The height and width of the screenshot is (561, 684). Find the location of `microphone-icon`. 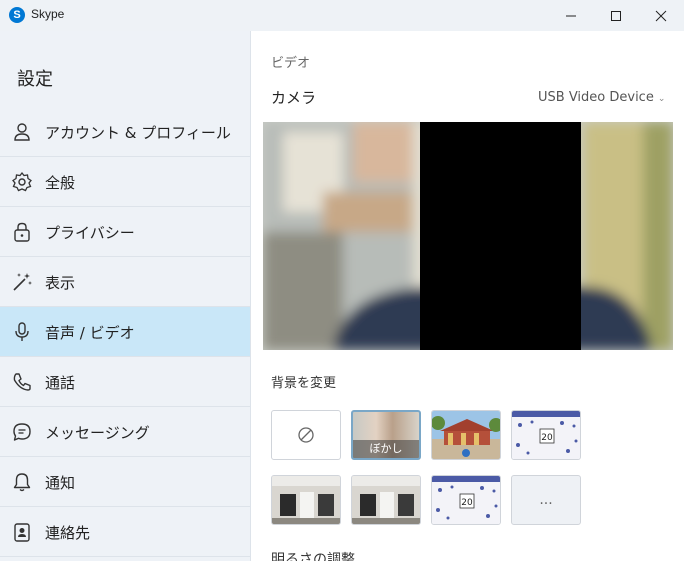

microphone-icon is located at coordinates (22, 331).